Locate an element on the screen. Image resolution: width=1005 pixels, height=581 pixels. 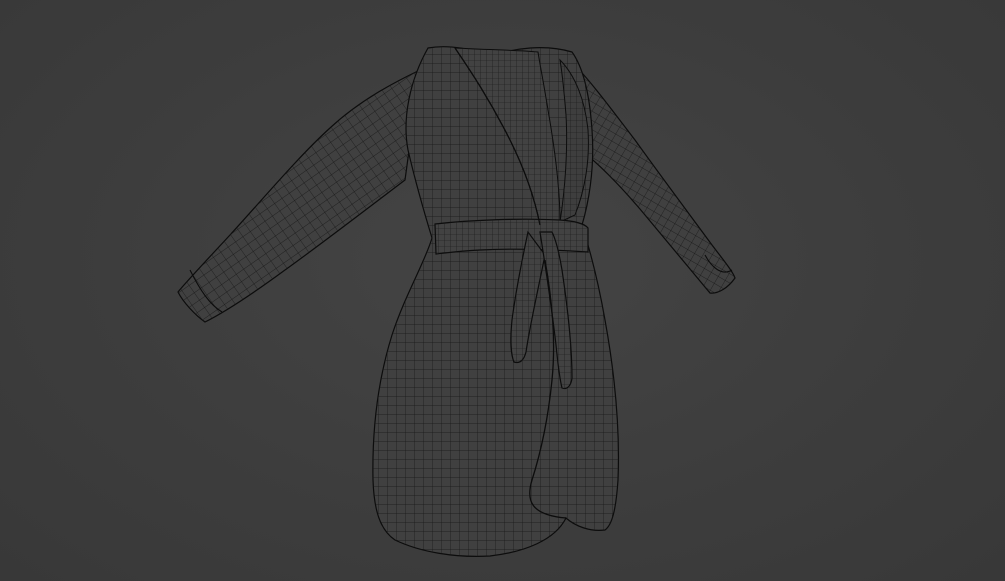
left-sleeve is located at coordinates (299, 195).